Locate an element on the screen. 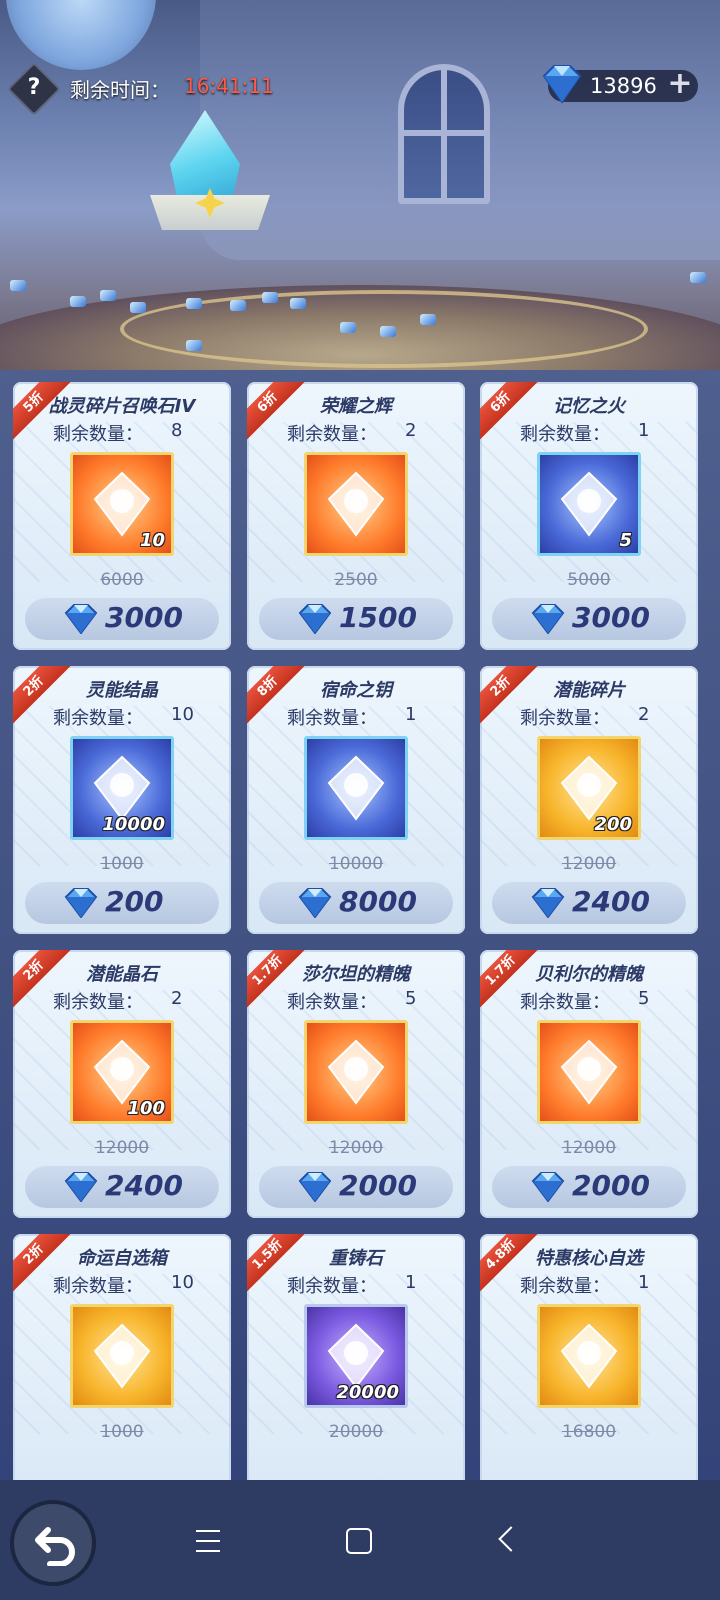  flame-icon is located at coordinates (589, 504).